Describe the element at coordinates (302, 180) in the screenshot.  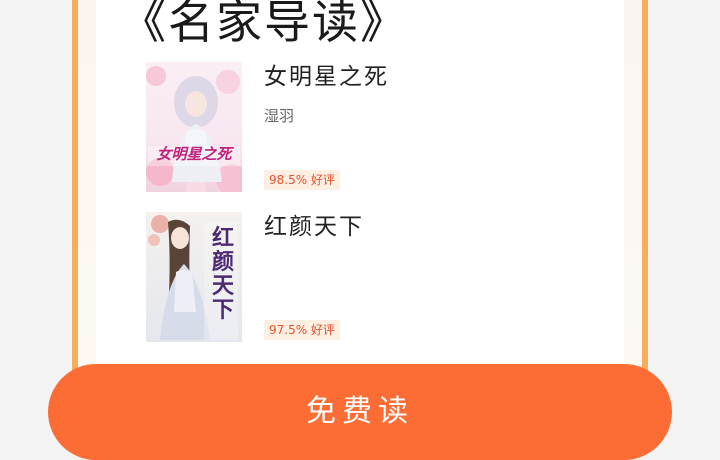
I see `rating-badge: 98.5% 好评` at that location.